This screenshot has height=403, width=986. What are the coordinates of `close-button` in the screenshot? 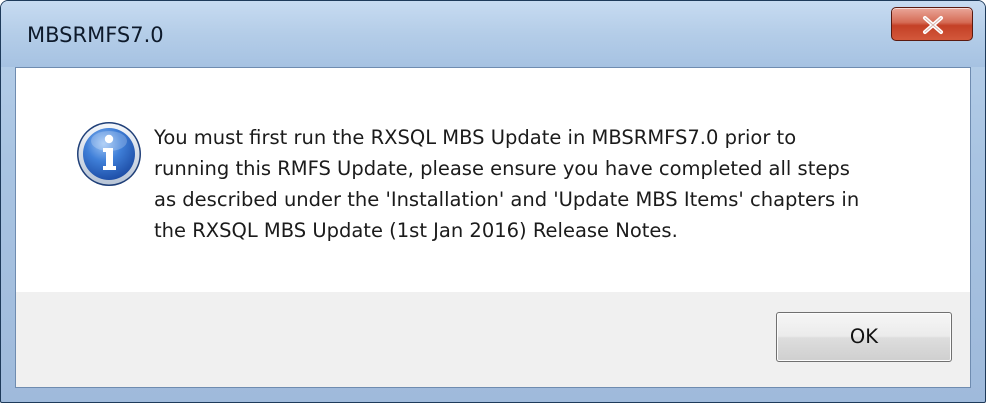 It's located at (932, 24).